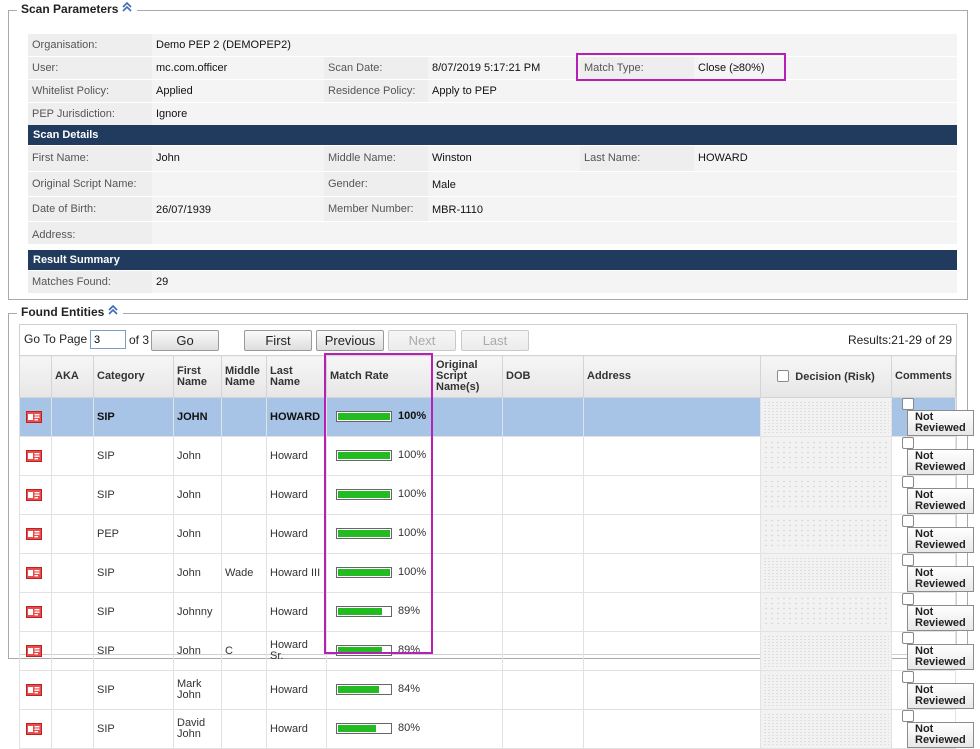 This screenshot has height=749, width=980. I want to click on table-row: SIP John C Howard Sr. 89% Not Reviewed, so click(496, 651).